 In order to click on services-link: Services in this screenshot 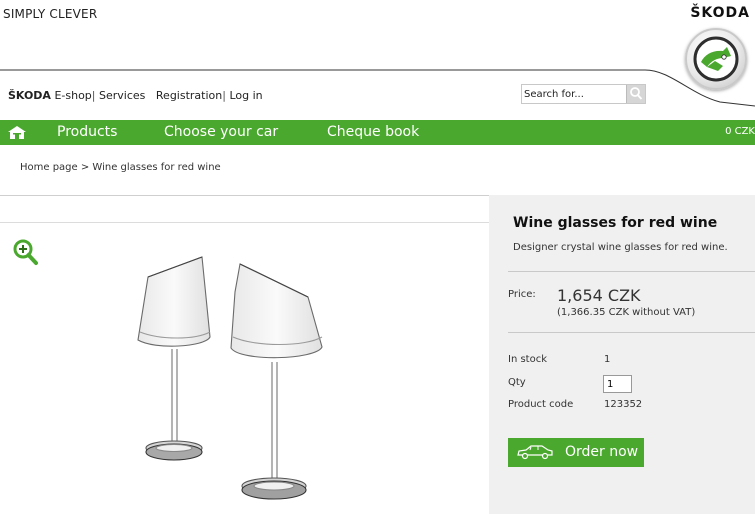, I will do `click(122, 95)`.